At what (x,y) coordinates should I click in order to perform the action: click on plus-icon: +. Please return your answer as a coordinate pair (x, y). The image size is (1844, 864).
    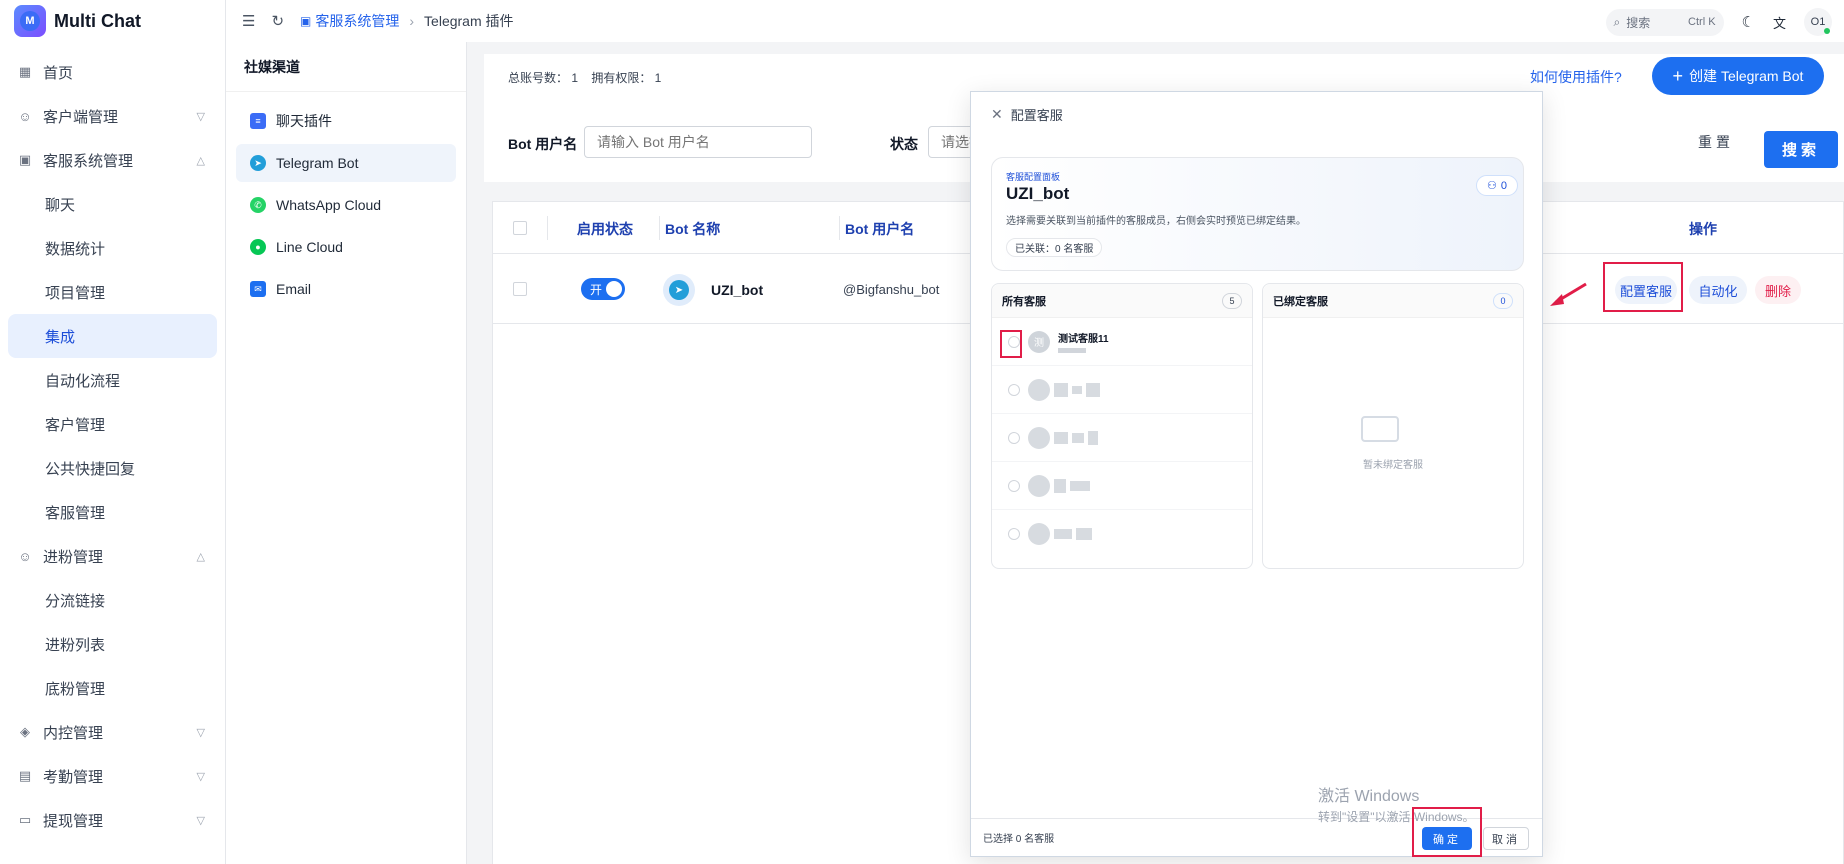
    Looking at the image, I should click on (1678, 75).